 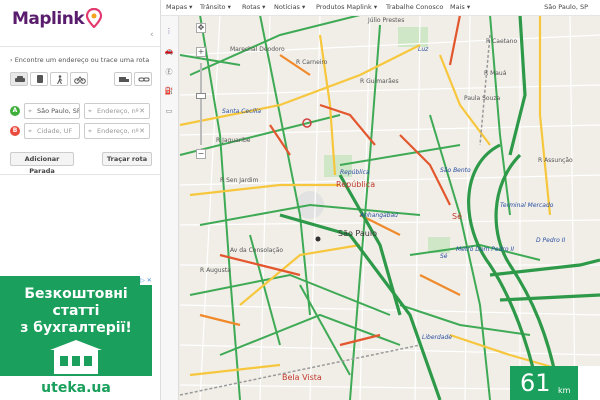 What do you see at coordinates (312, 62) in the screenshot?
I see `label-r-carneiro: R Carneiro` at bounding box center [312, 62].